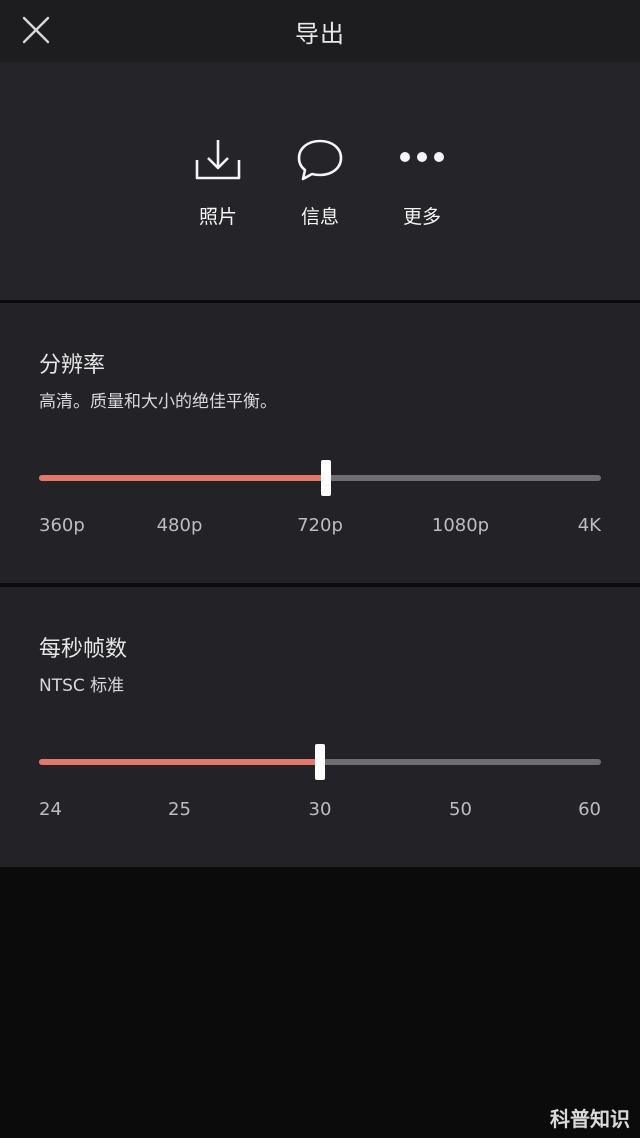 The height and width of the screenshot is (1138, 640). What do you see at coordinates (50, 809) in the screenshot?
I see `fps-tick-24: 24` at bounding box center [50, 809].